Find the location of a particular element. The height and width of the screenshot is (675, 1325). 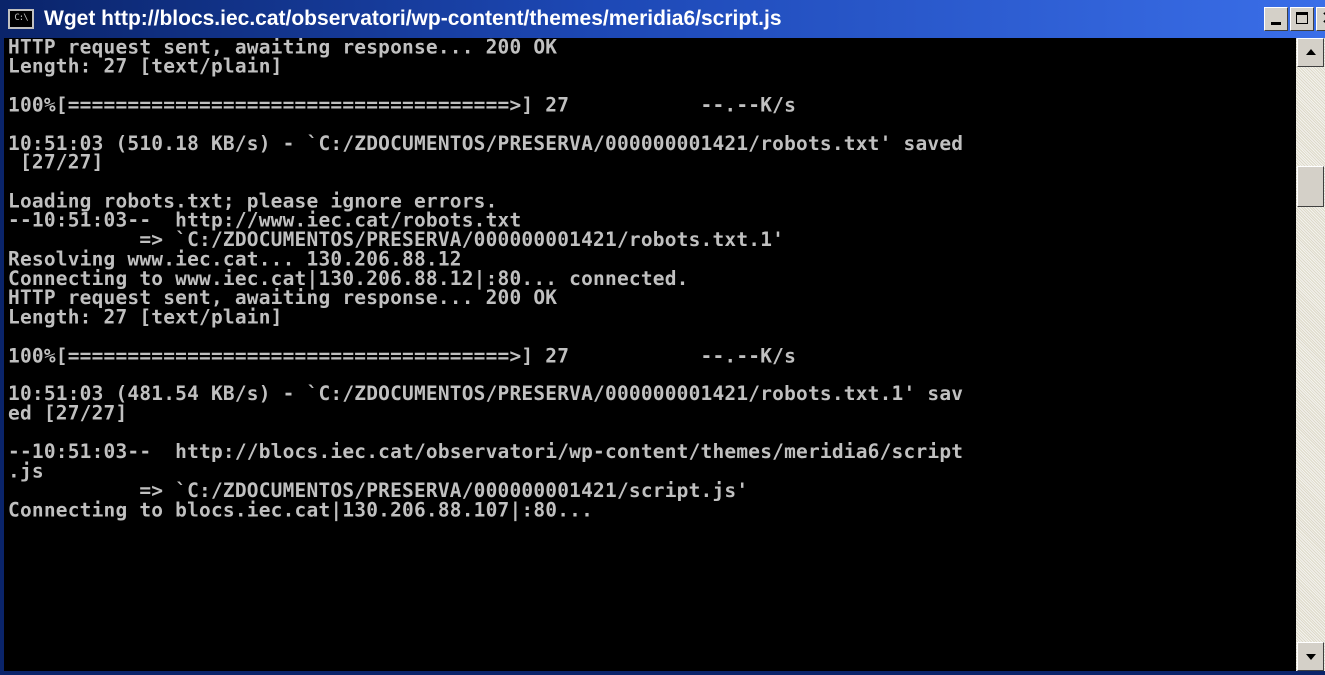

scroll-up-button is located at coordinates (1310, 52).